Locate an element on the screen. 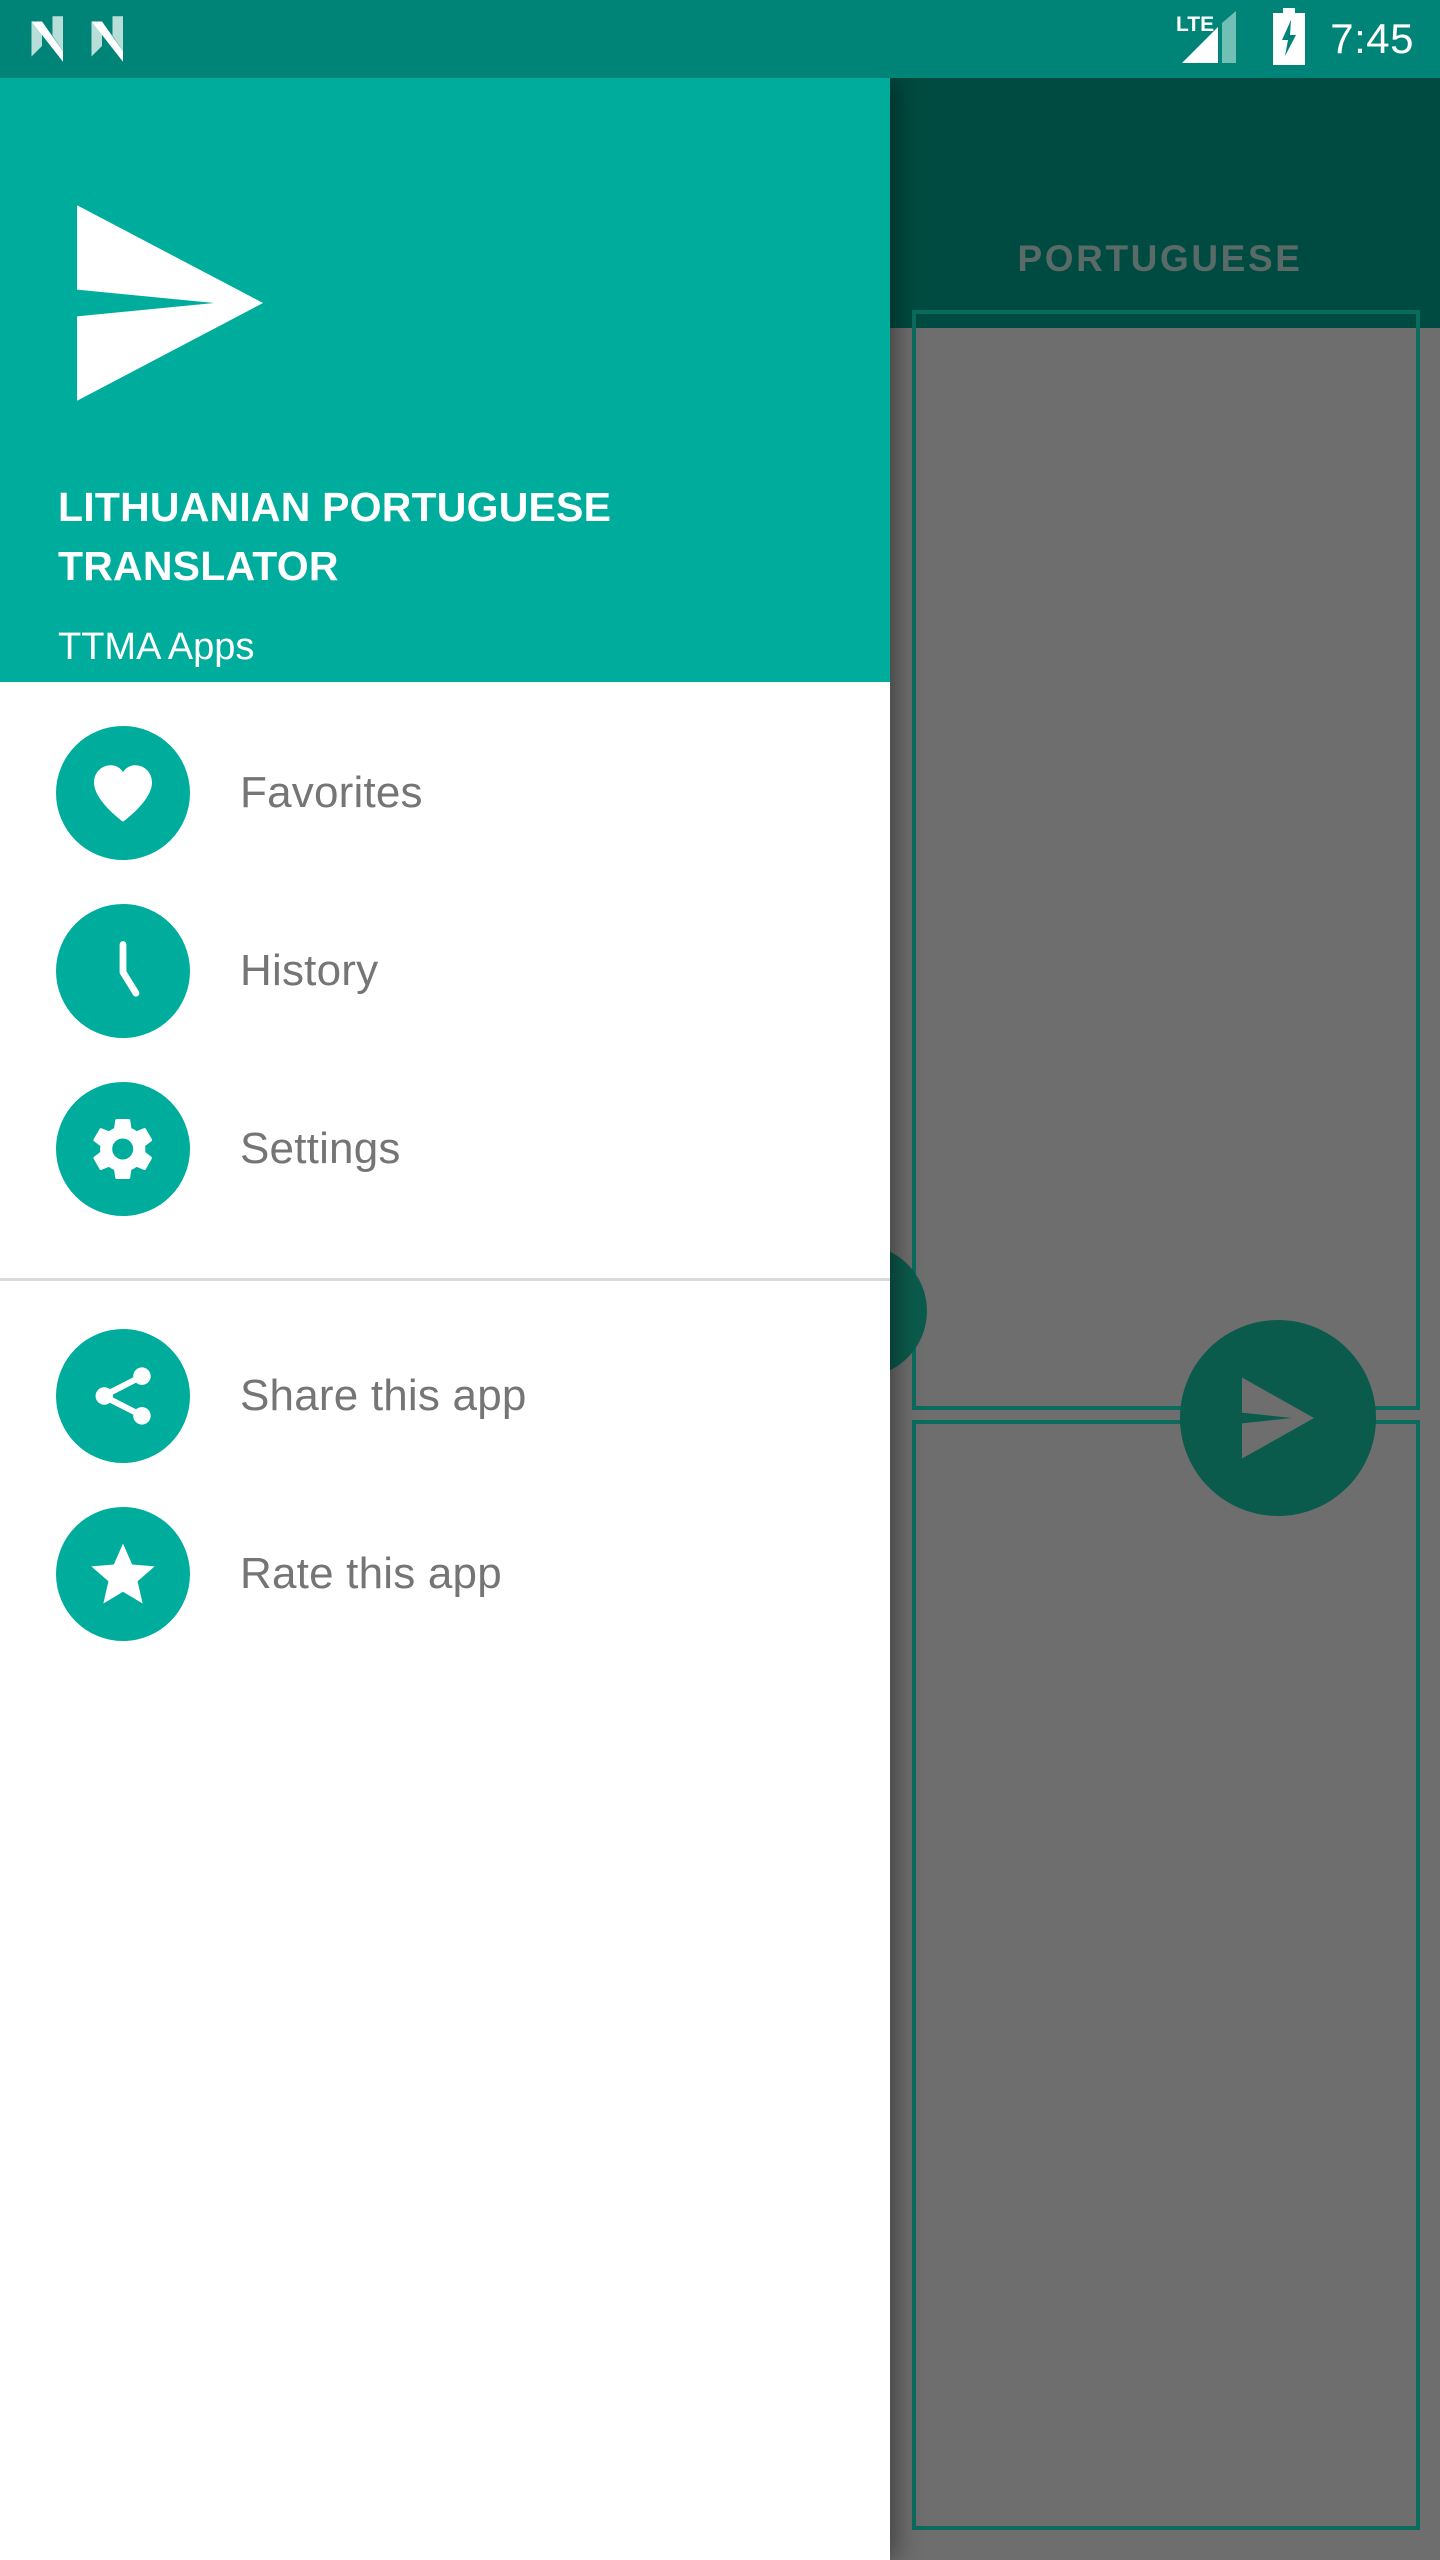 The image size is (1440, 2560). status-bar-system-icons: LTE 7:45 is located at coordinates (1294, 39).